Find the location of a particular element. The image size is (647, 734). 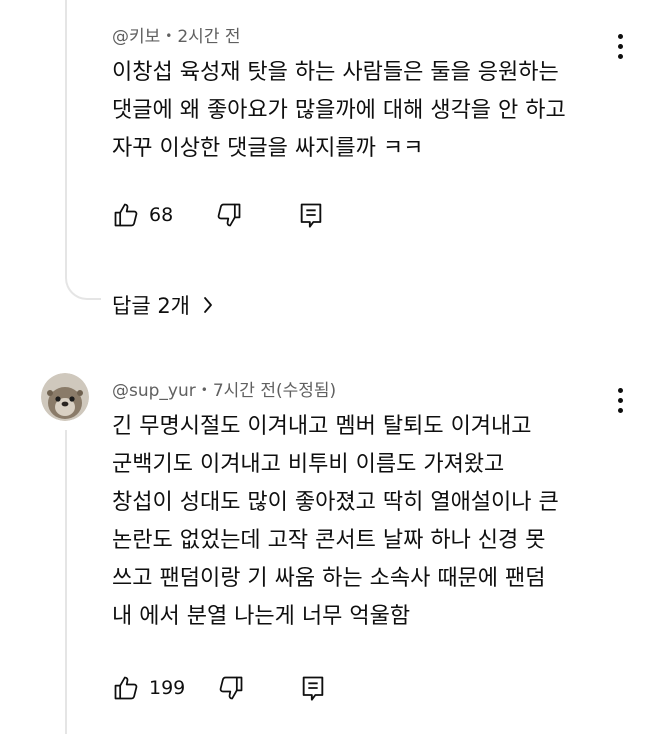

comment-actions: 68 is located at coordinates (218, 215).